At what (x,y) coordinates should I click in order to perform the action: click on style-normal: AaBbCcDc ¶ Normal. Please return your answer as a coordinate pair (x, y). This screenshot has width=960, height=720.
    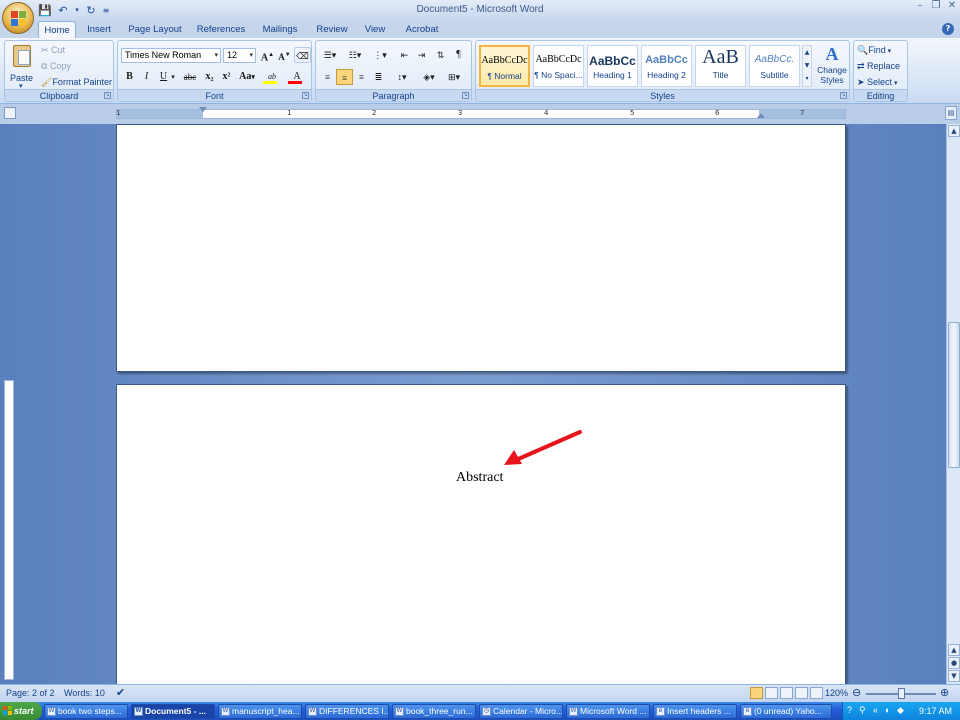
    Looking at the image, I should click on (504, 66).